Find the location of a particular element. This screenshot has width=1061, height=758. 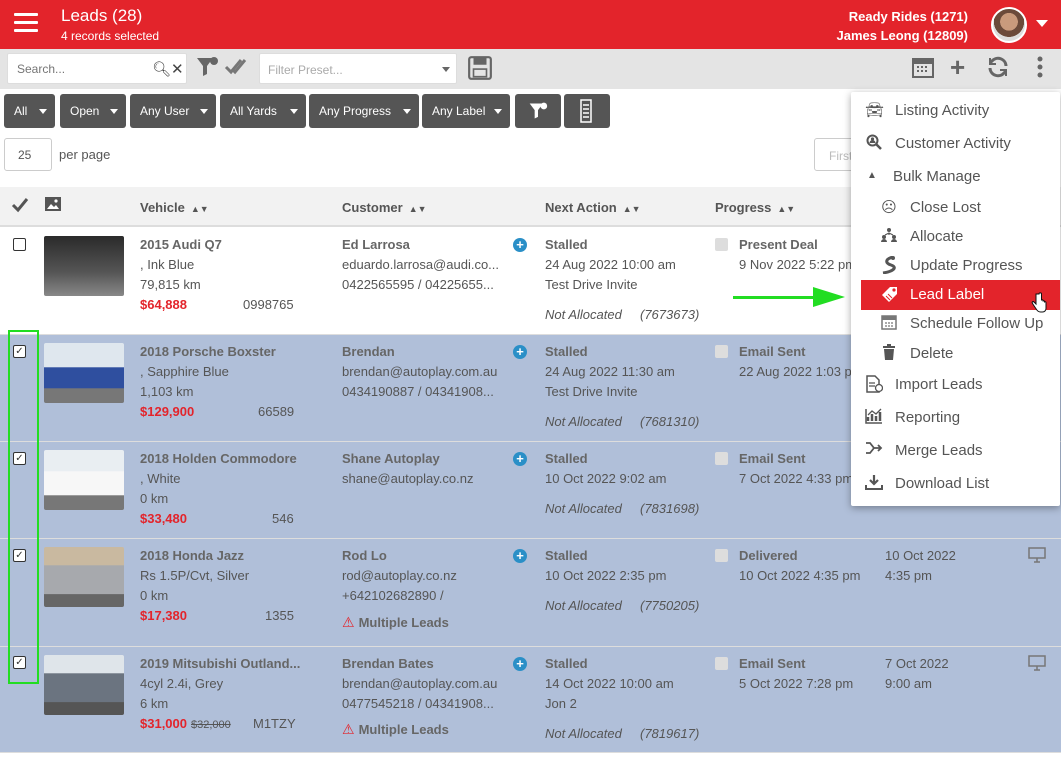

progress-status: Present Deal is located at coordinates (778, 244).